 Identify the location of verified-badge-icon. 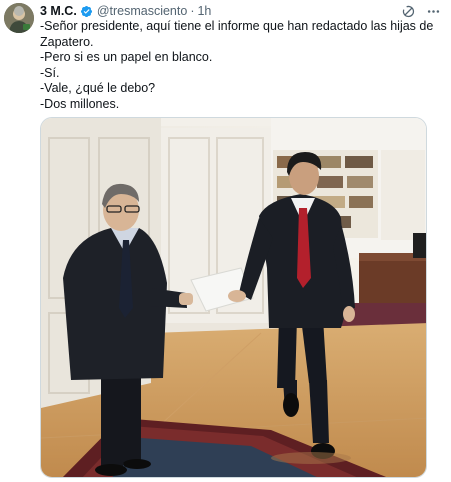
(86, 11).